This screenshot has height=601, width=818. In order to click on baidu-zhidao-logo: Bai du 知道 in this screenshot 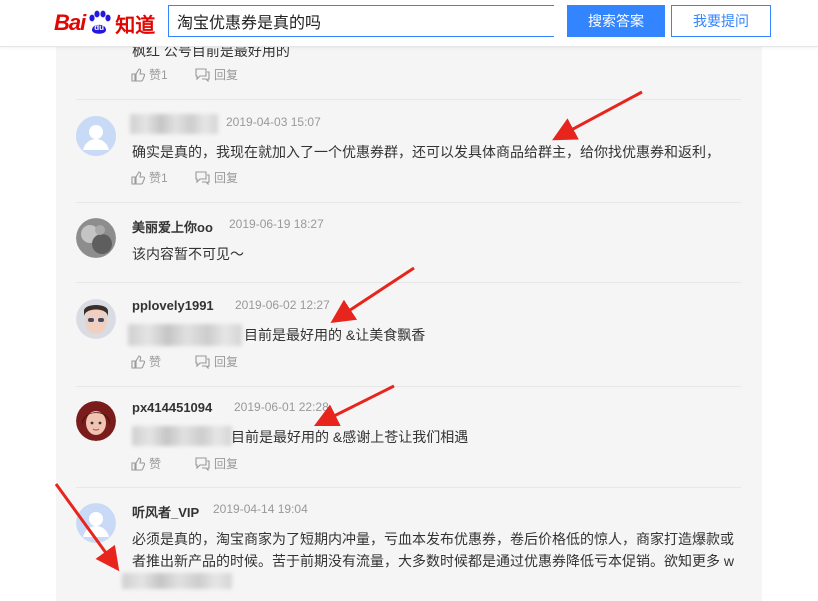, I will do `click(104, 23)`.